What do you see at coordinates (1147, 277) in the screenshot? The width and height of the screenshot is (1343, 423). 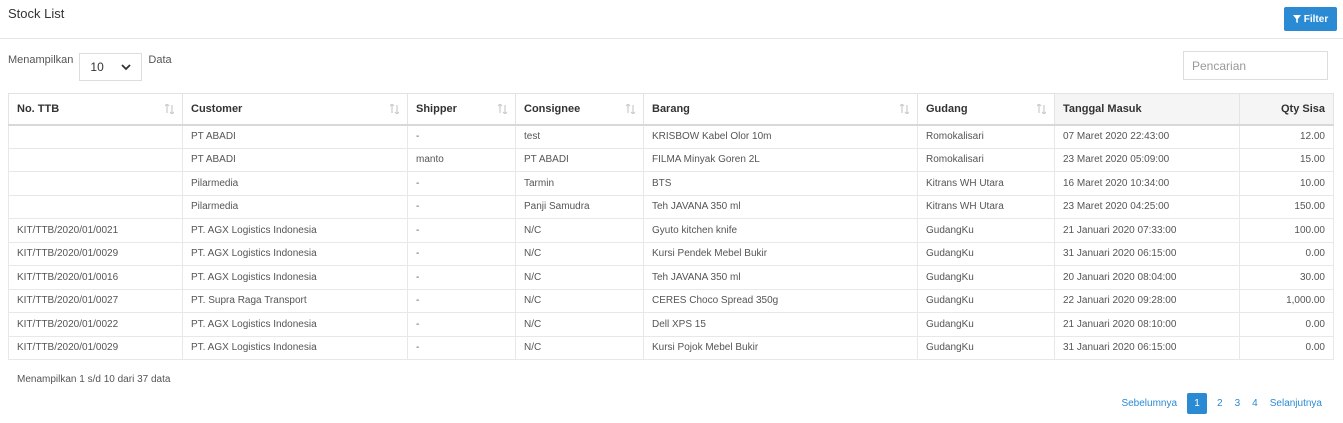 I see `table-cell: 20 Januari 2020 08:04:00` at bounding box center [1147, 277].